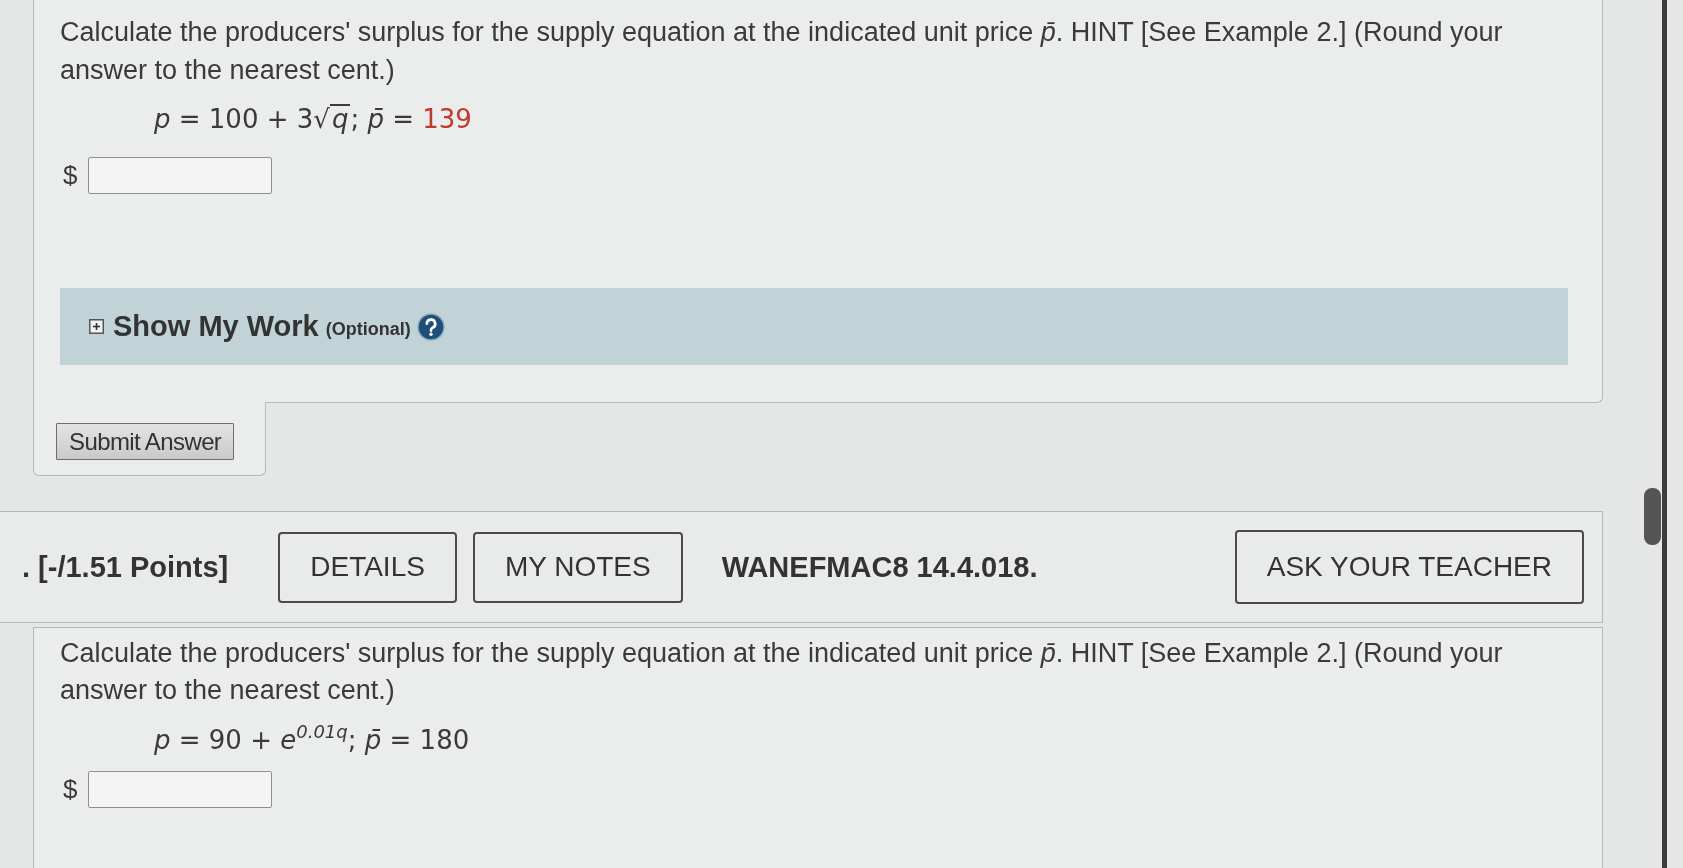 The image size is (1683, 868). What do you see at coordinates (367, 567) in the screenshot?
I see `details-button: DETAILS` at bounding box center [367, 567].